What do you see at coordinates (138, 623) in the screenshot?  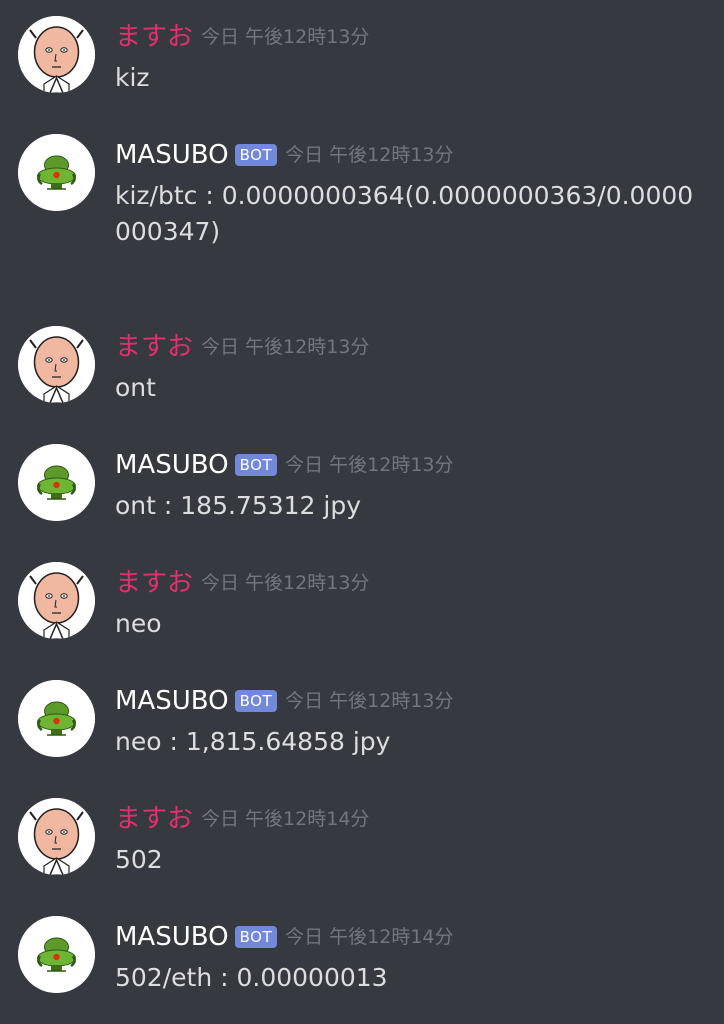 I see `message-text: neo` at bounding box center [138, 623].